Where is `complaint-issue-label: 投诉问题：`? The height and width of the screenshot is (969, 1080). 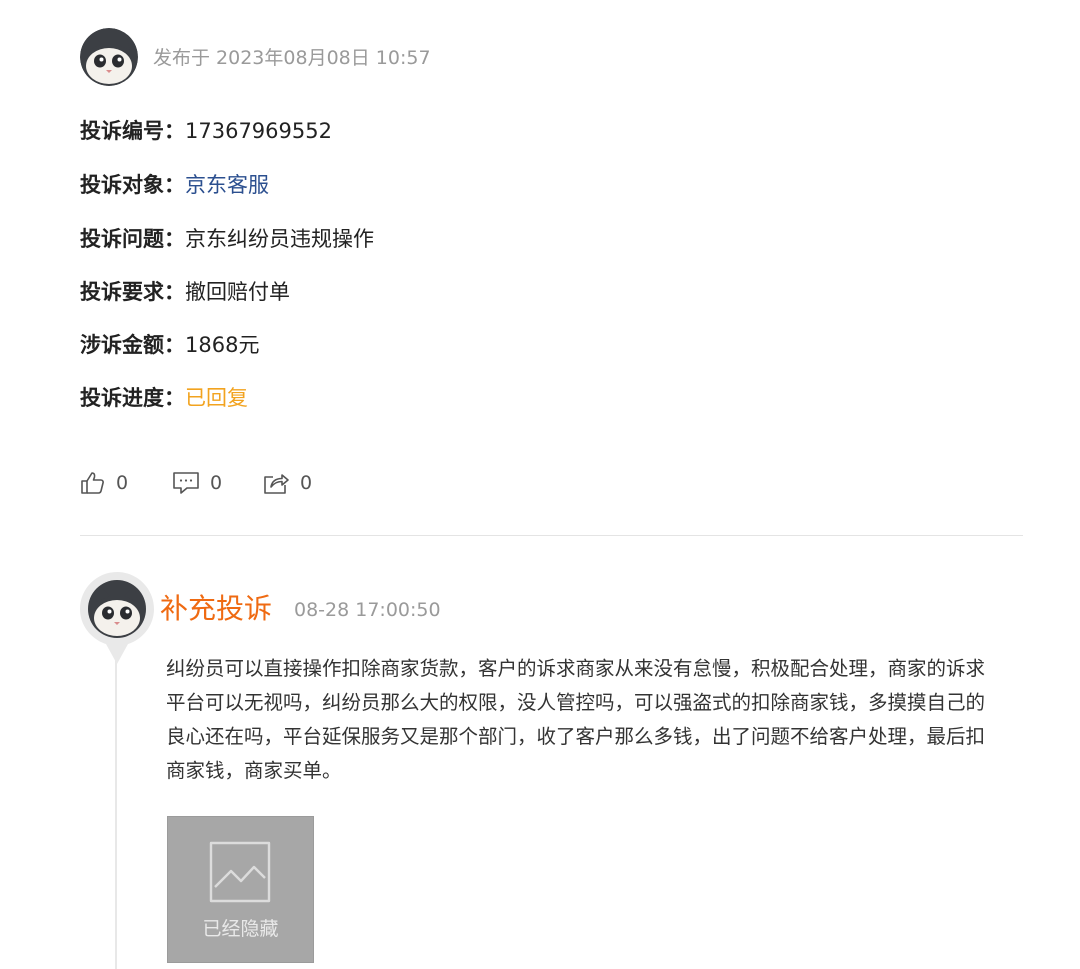
complaint-issue-label: 投诉问题： is located at coordinates (132, 239).